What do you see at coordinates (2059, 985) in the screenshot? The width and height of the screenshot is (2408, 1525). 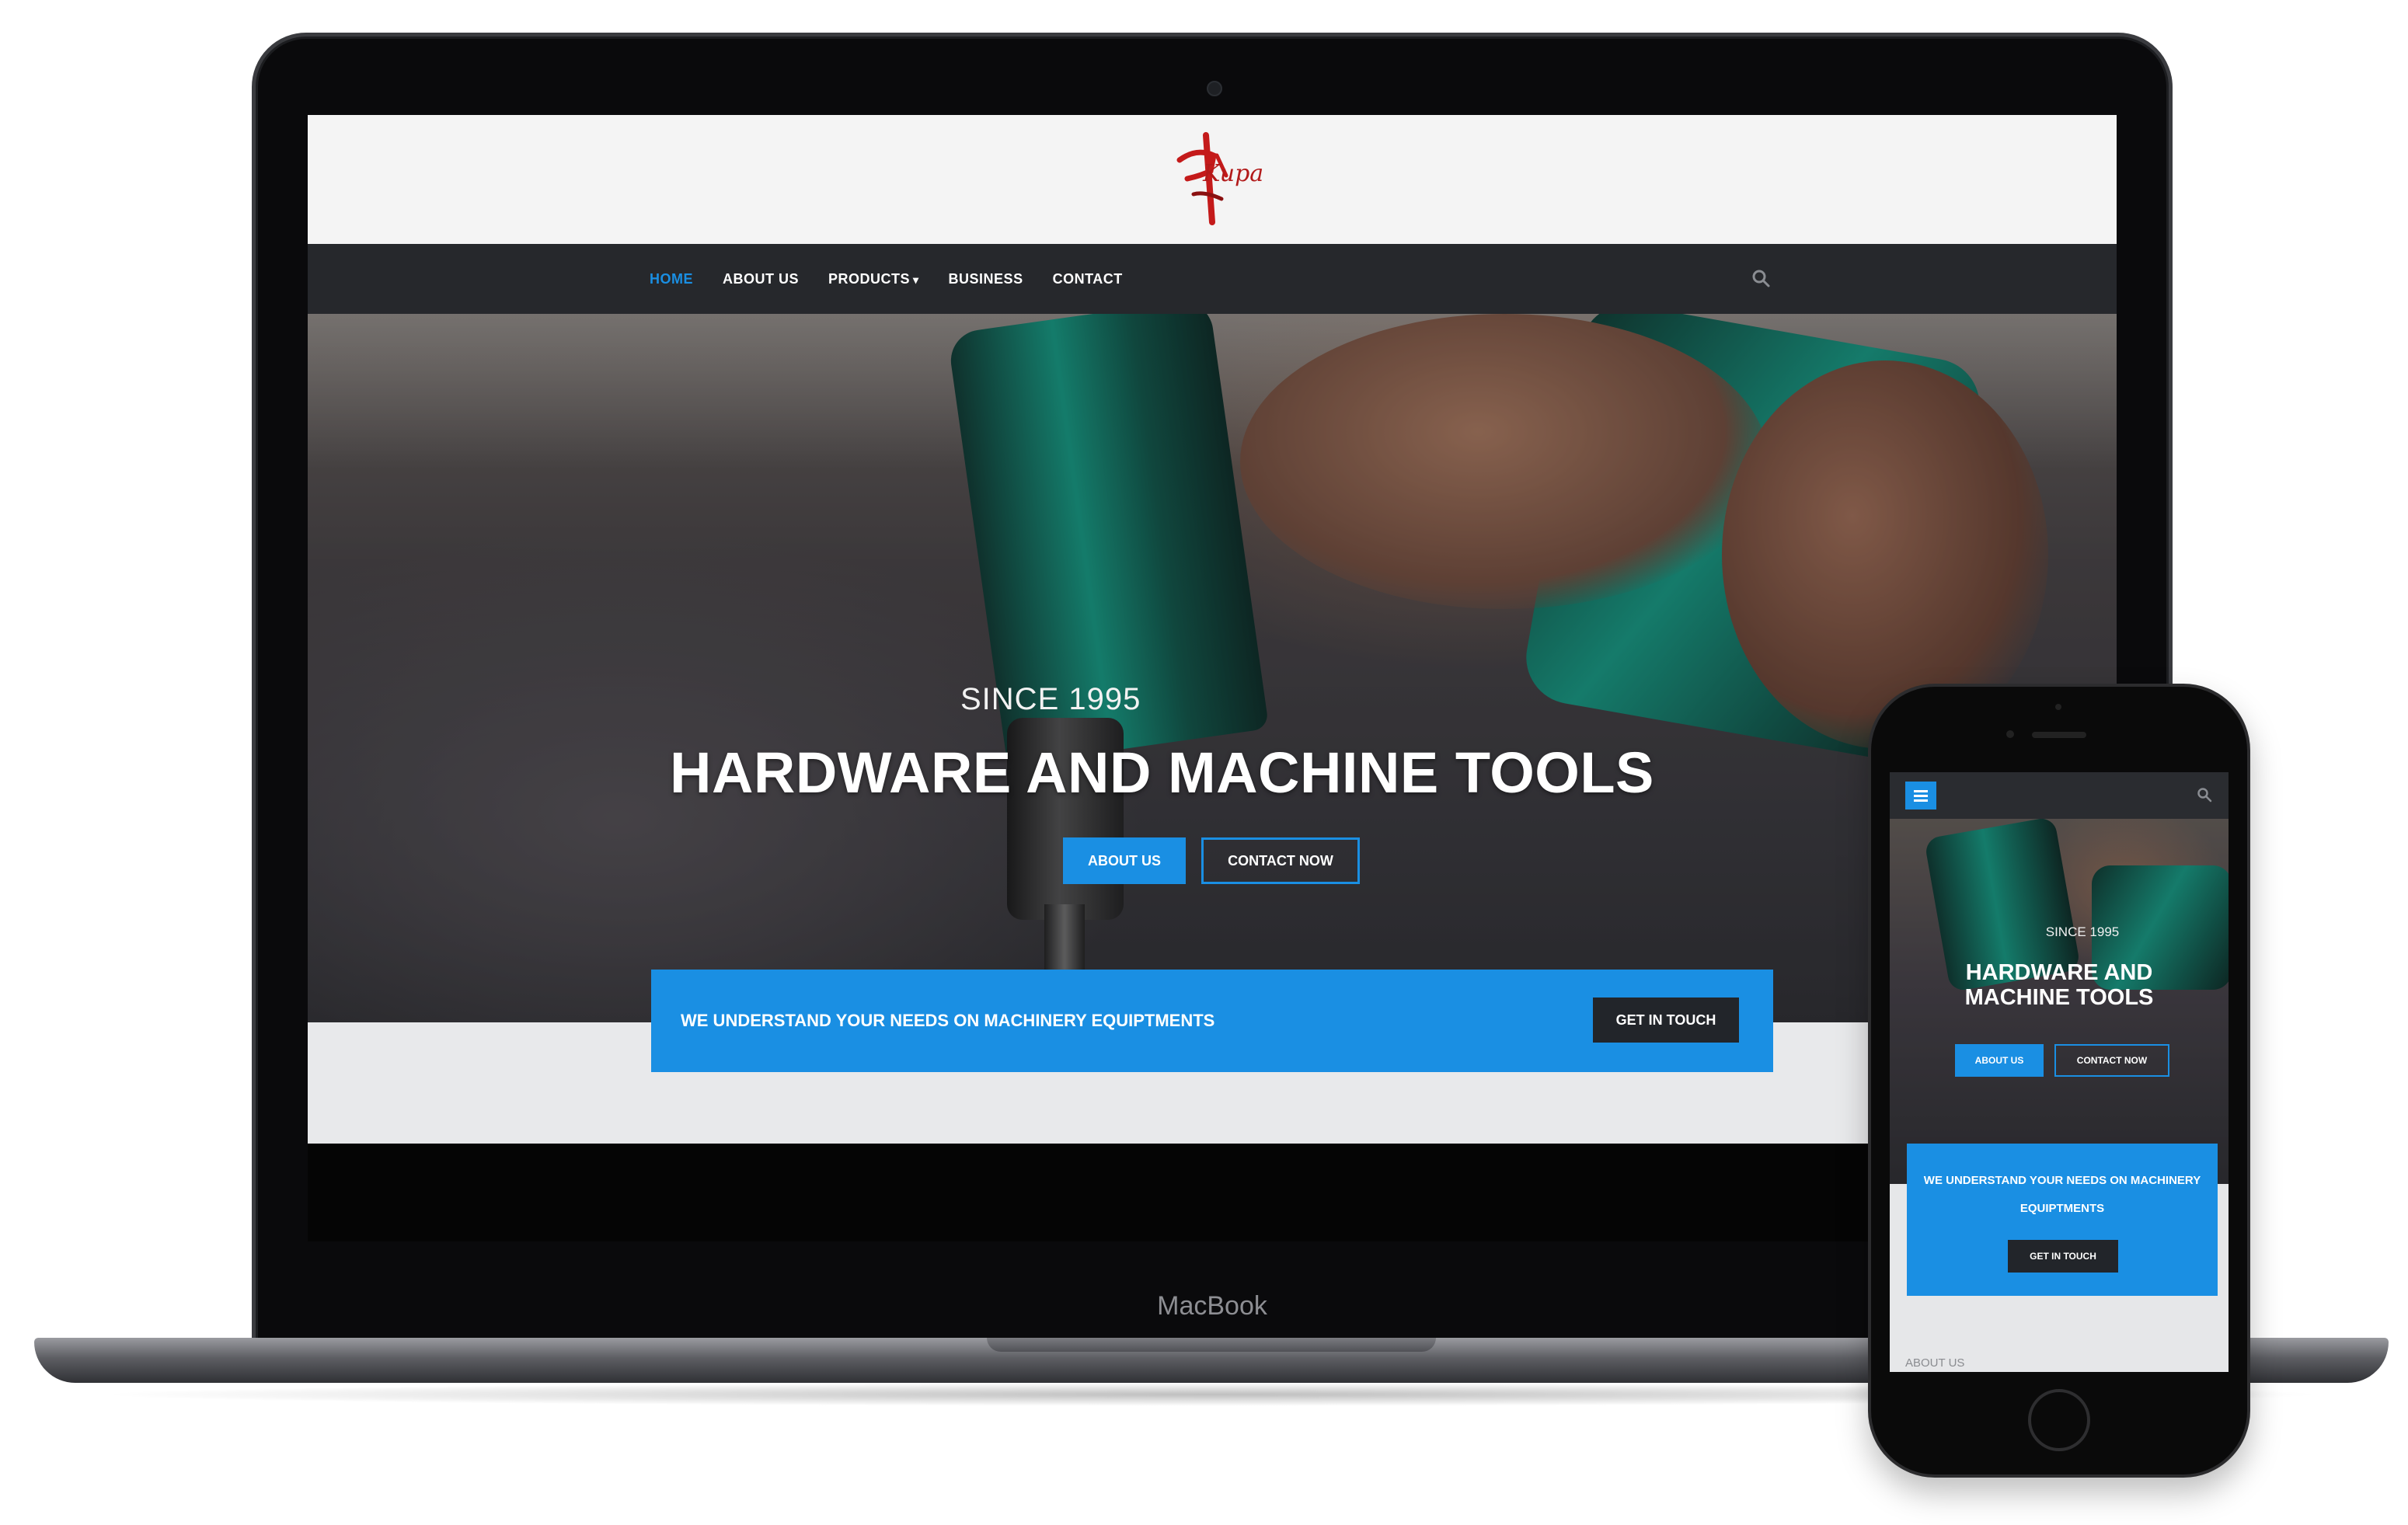 I see `mobile-hero-title: HARDWARE AND MACHINE TOOLS` at bounding box center [2059, 985].